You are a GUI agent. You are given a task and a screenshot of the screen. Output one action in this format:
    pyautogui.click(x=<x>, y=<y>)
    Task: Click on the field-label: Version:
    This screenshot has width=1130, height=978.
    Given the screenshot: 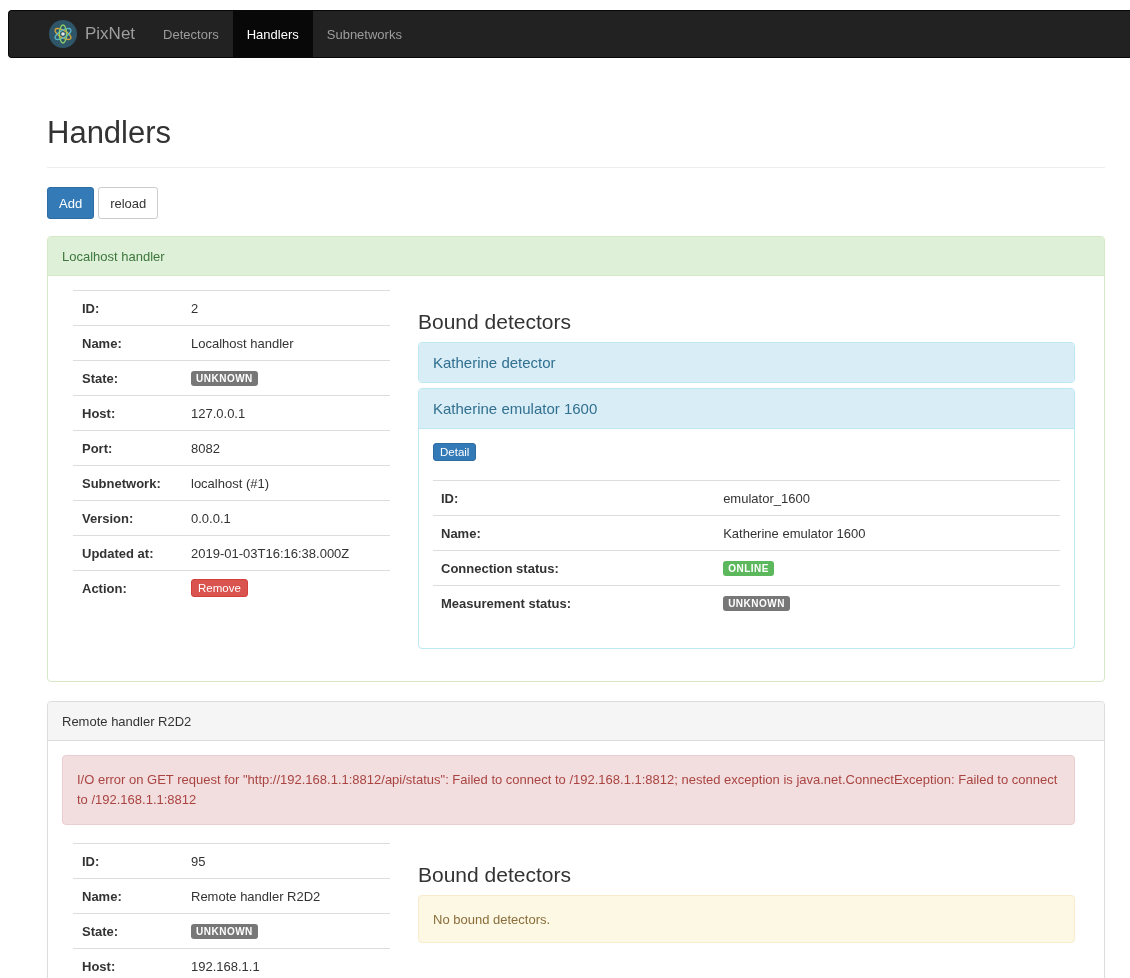 What is the action you would take?
    pyautogui.click(x=127, y=518)
    